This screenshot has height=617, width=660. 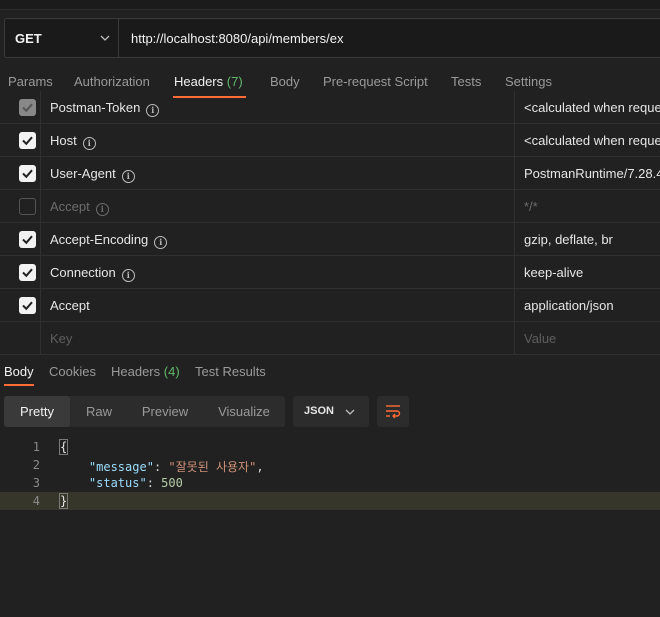 What do you see at coordinates (330, 206) in the screenshot?
I see `table-row: Accept i */*` at bounding box center [330, 206].